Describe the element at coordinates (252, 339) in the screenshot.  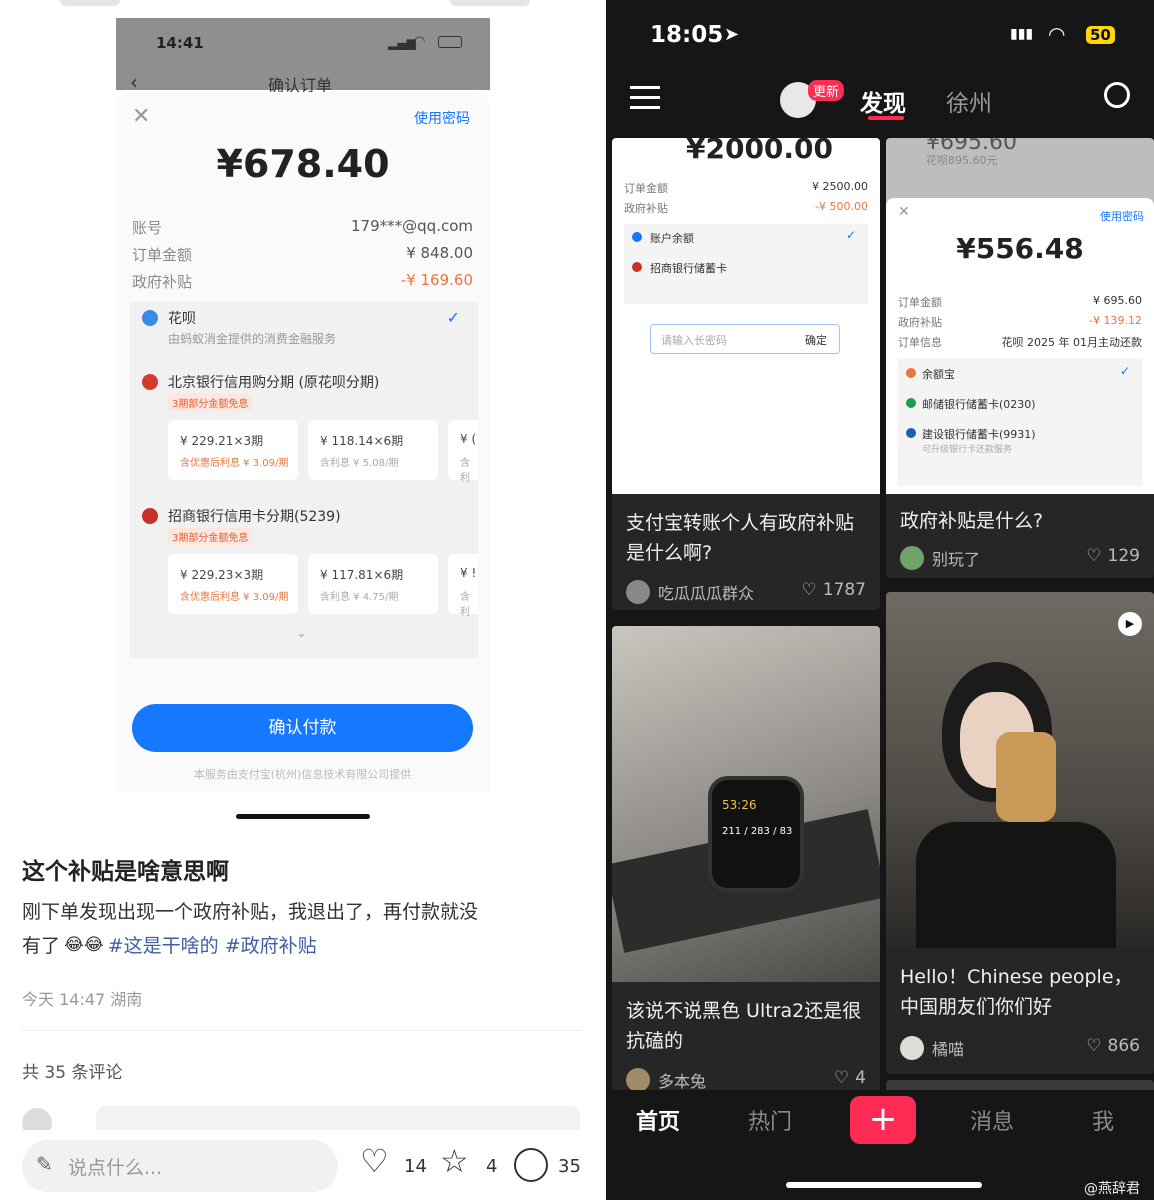
I see `huabei-desc: 由蚂蚁消金提供的消费金融服务` at that location.